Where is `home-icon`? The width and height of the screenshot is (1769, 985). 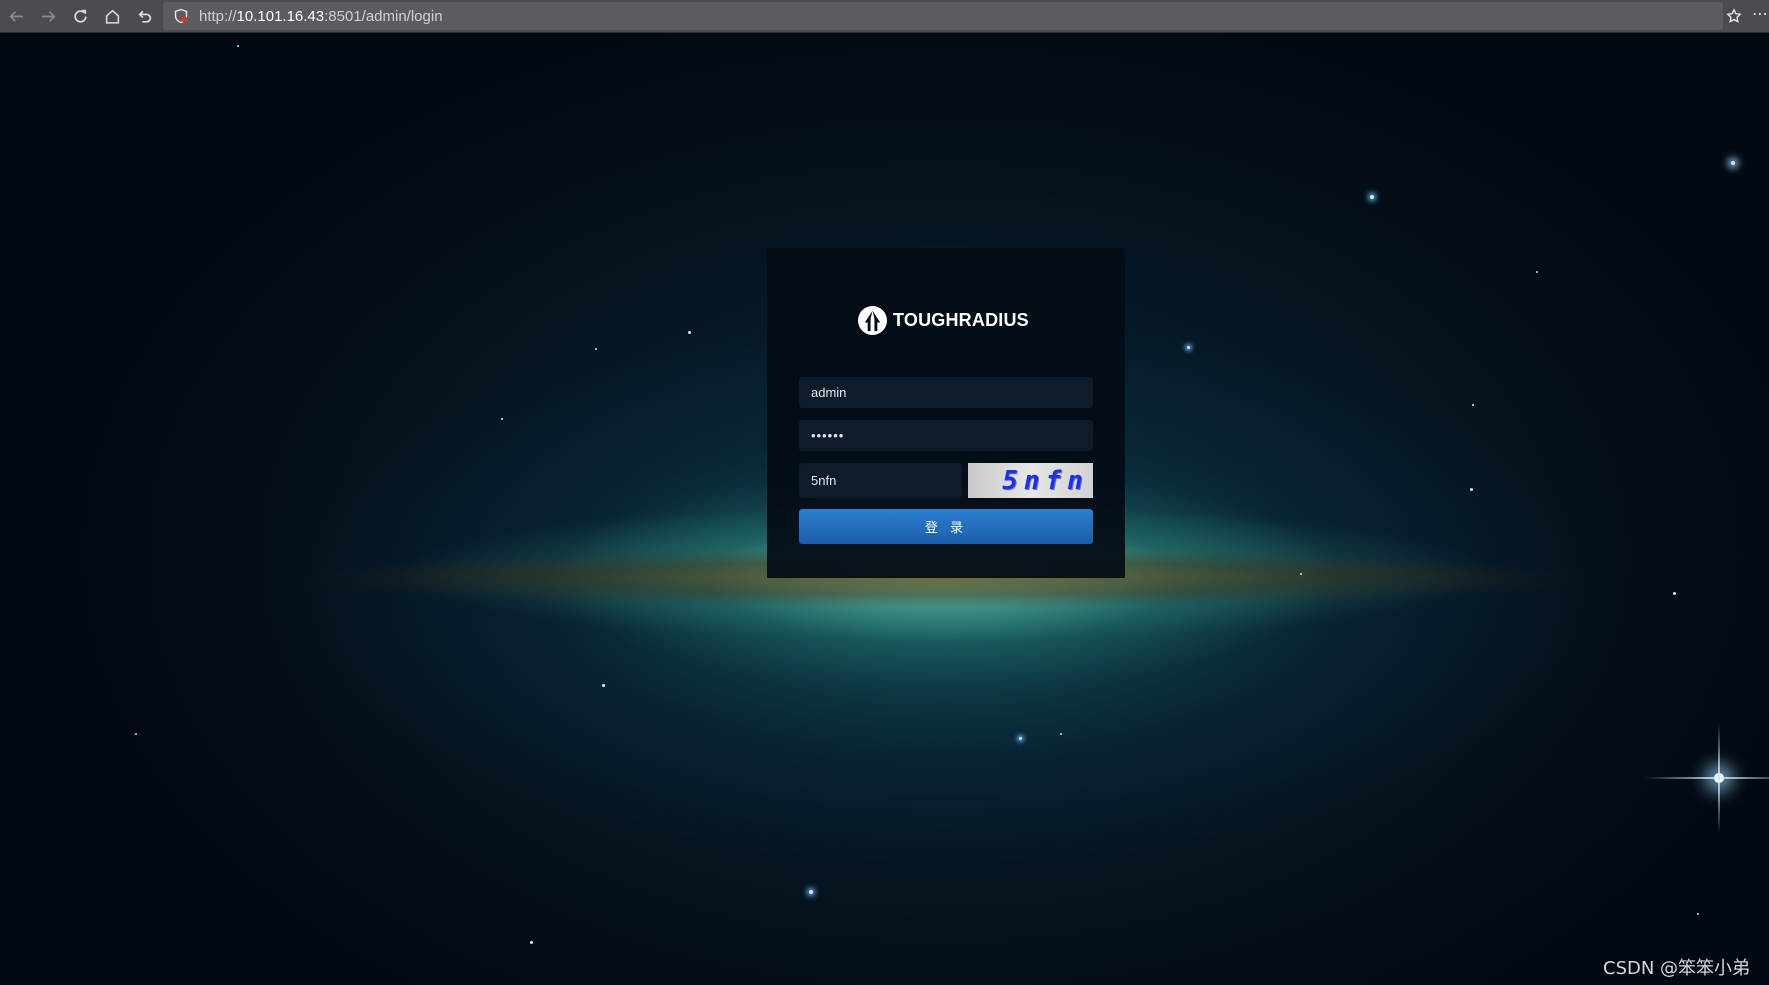 home-icon is located at coordinates (112, 16).